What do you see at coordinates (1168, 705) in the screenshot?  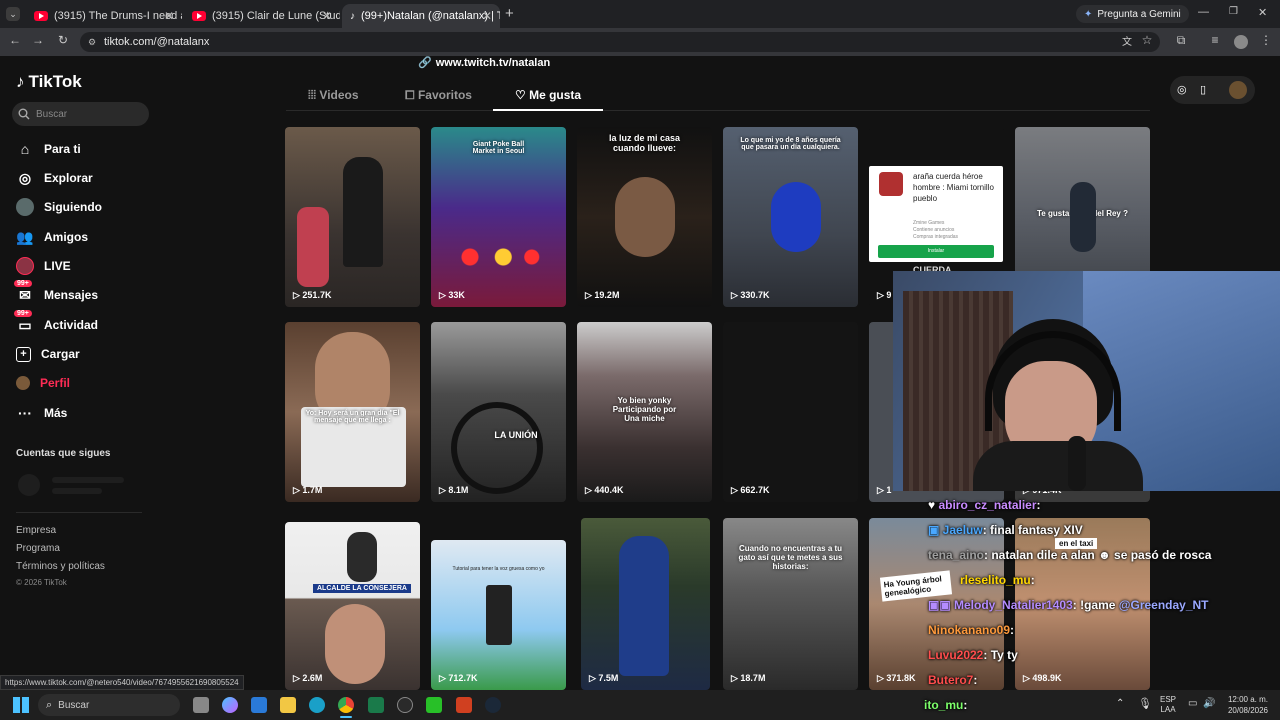 I see `language-indicator: ESP LAA` at bounding box center [1168, 705].